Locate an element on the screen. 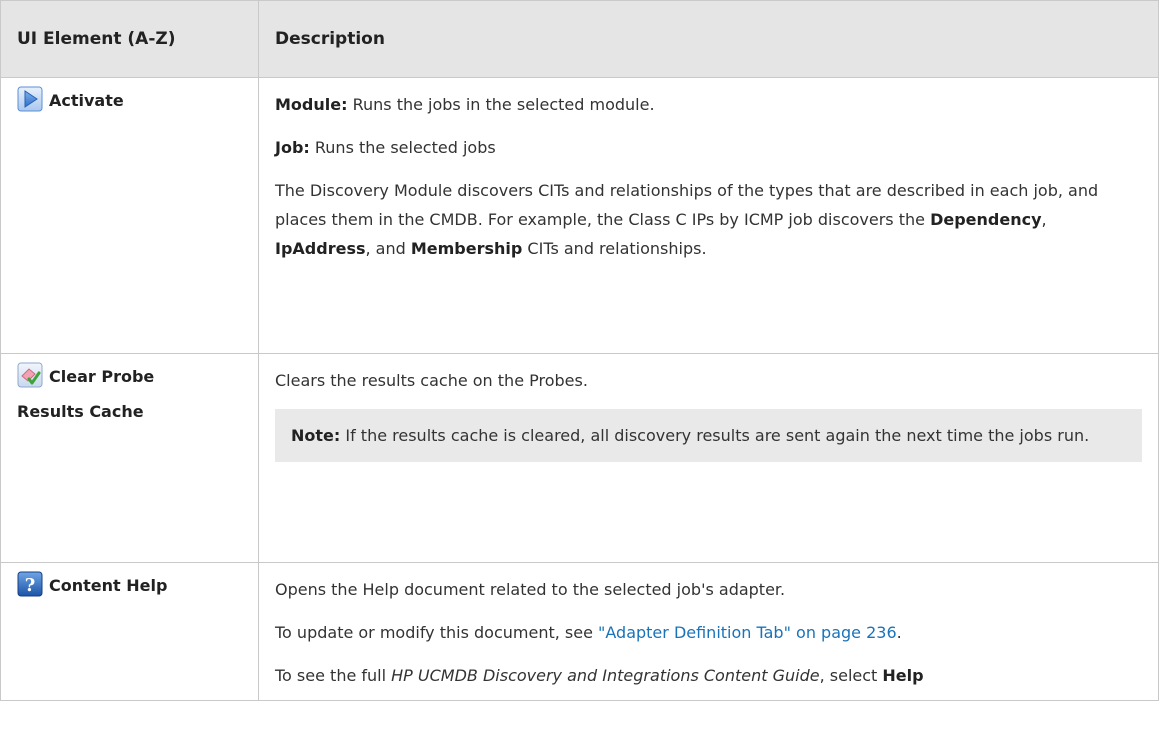  term-dependency: Dependency is located at coordinates (986, 219).